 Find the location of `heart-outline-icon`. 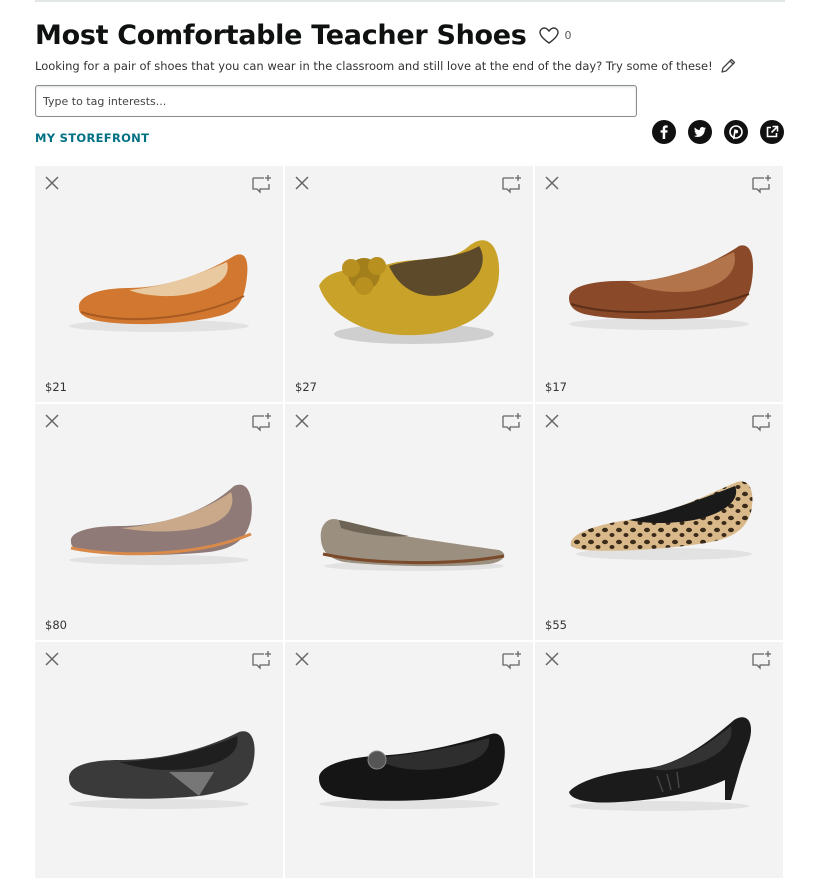

heart-outline-icon is located at coordinates (548, 35).